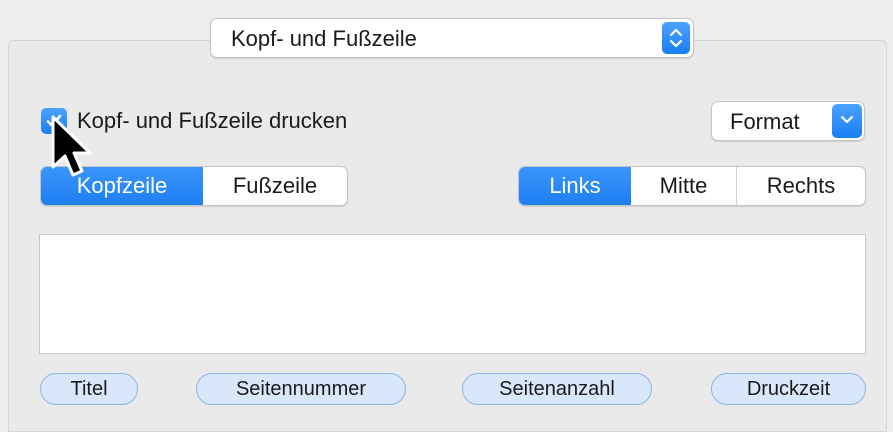 The height and width of the screenshot is (432, 893). Describe the element at coordinates (122, 186) in the screenshot. I see `tab-kopfzeile: Kopfzeile` at that location.